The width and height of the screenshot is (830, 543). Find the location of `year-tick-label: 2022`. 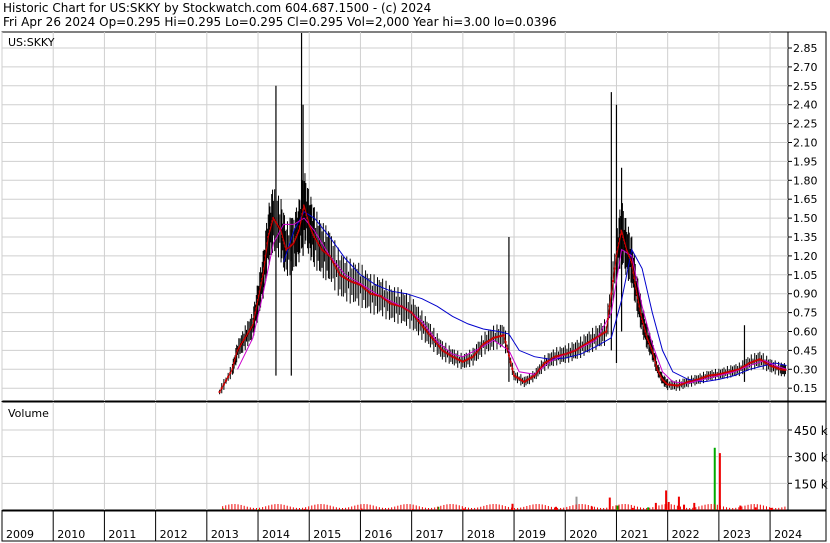

year-tick-label: 2022 is located at coordinates (686, 534).